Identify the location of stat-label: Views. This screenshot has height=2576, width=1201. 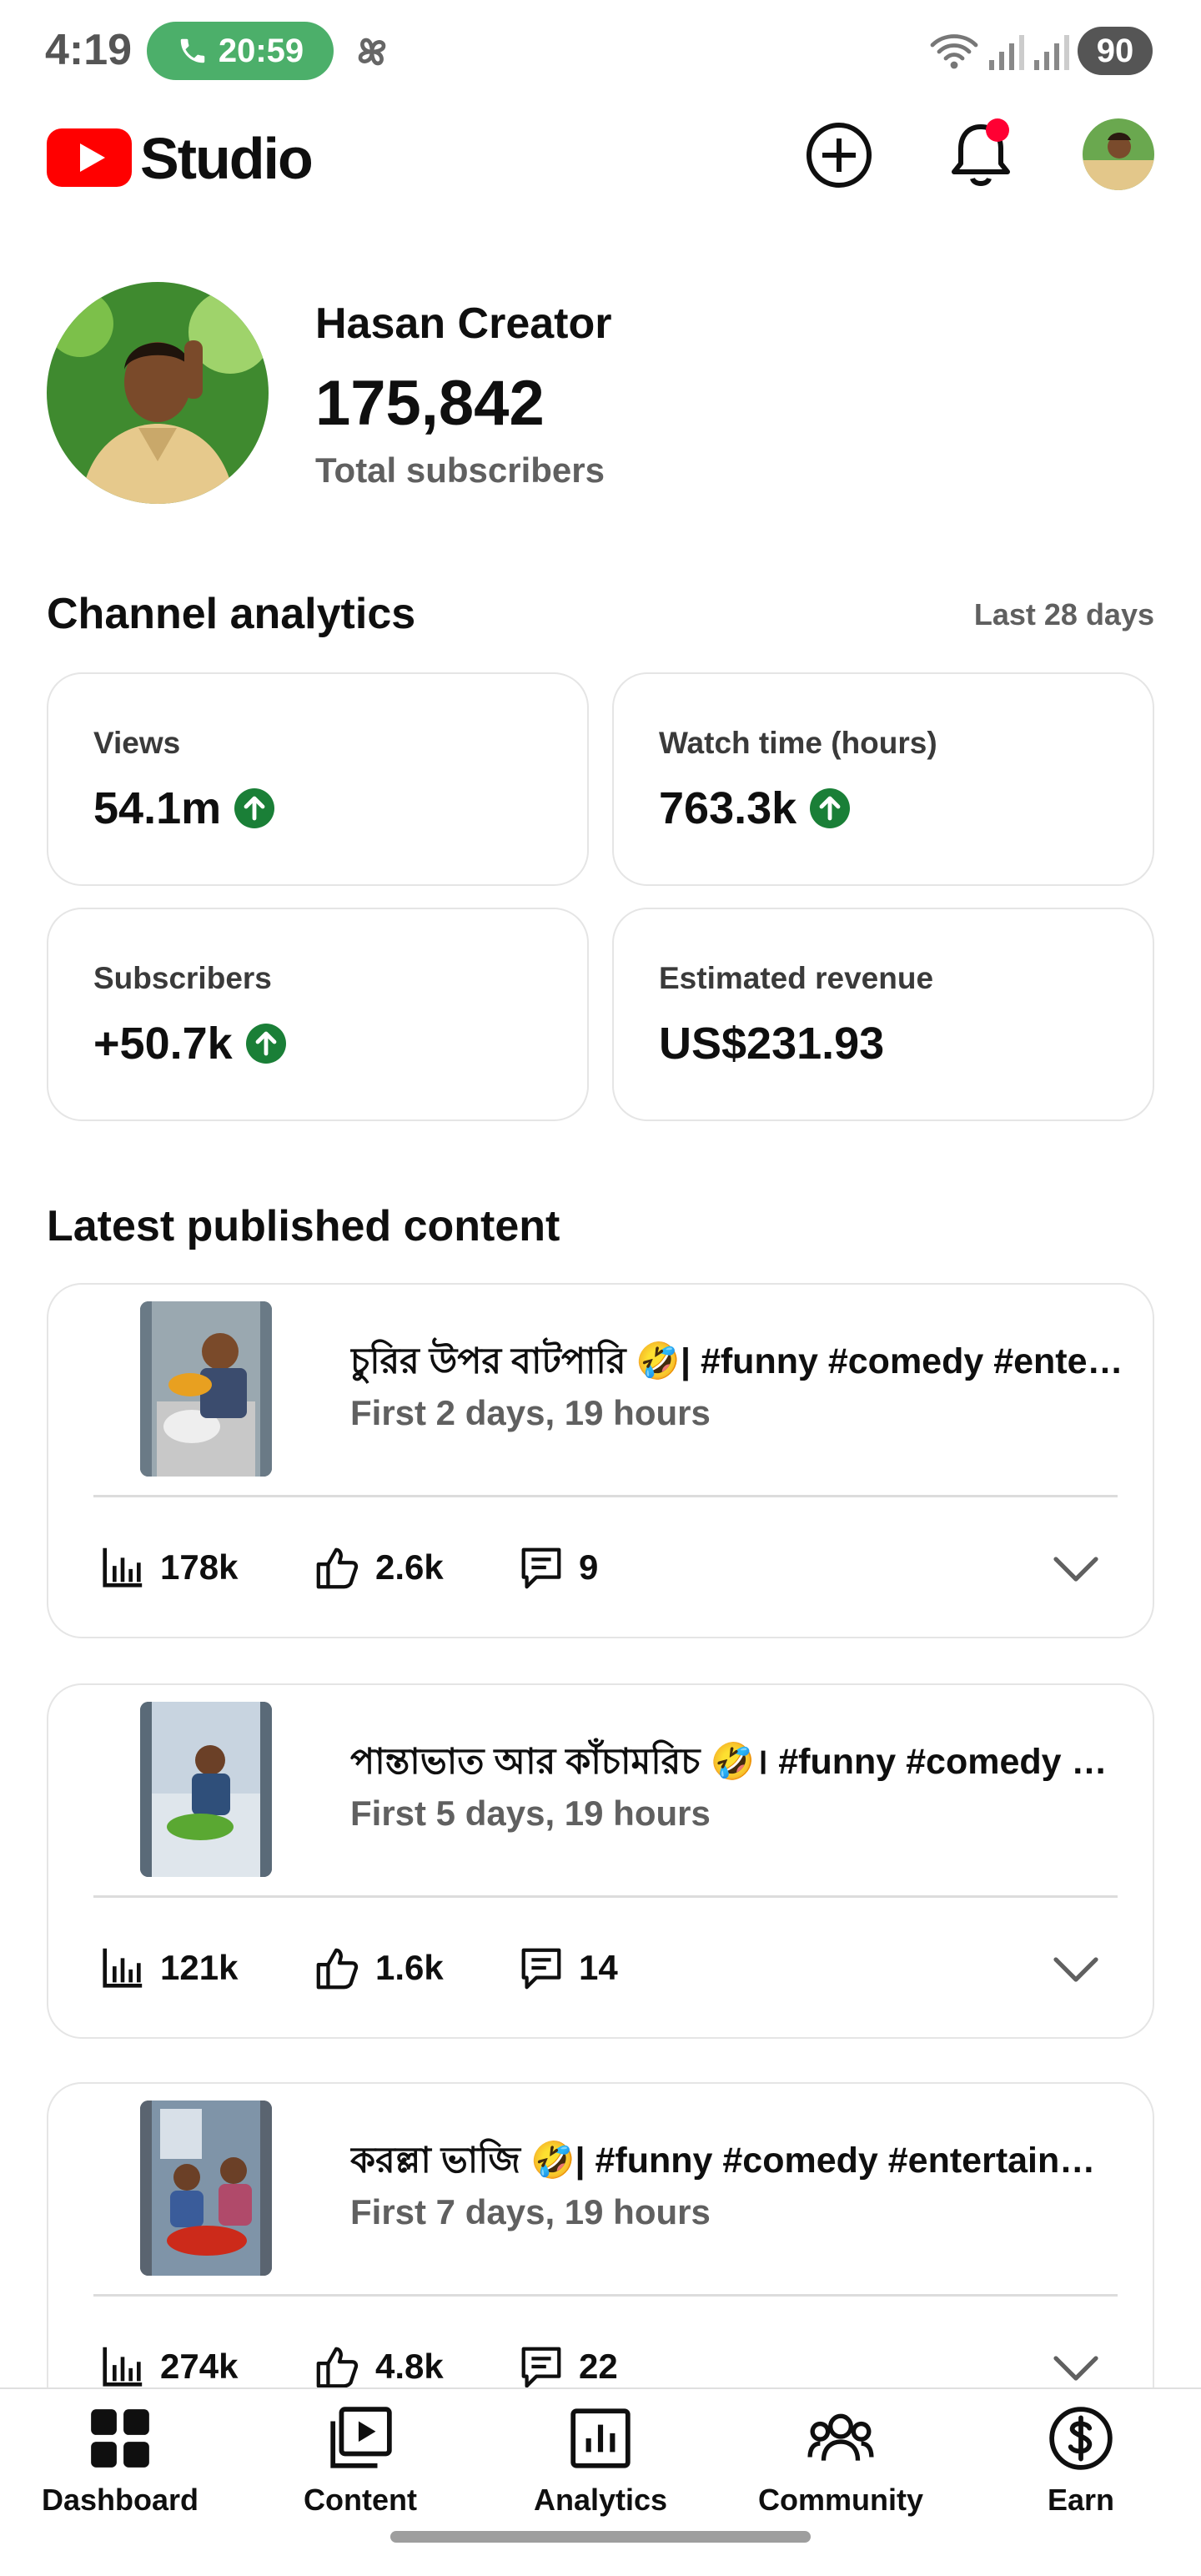
(137, 743).